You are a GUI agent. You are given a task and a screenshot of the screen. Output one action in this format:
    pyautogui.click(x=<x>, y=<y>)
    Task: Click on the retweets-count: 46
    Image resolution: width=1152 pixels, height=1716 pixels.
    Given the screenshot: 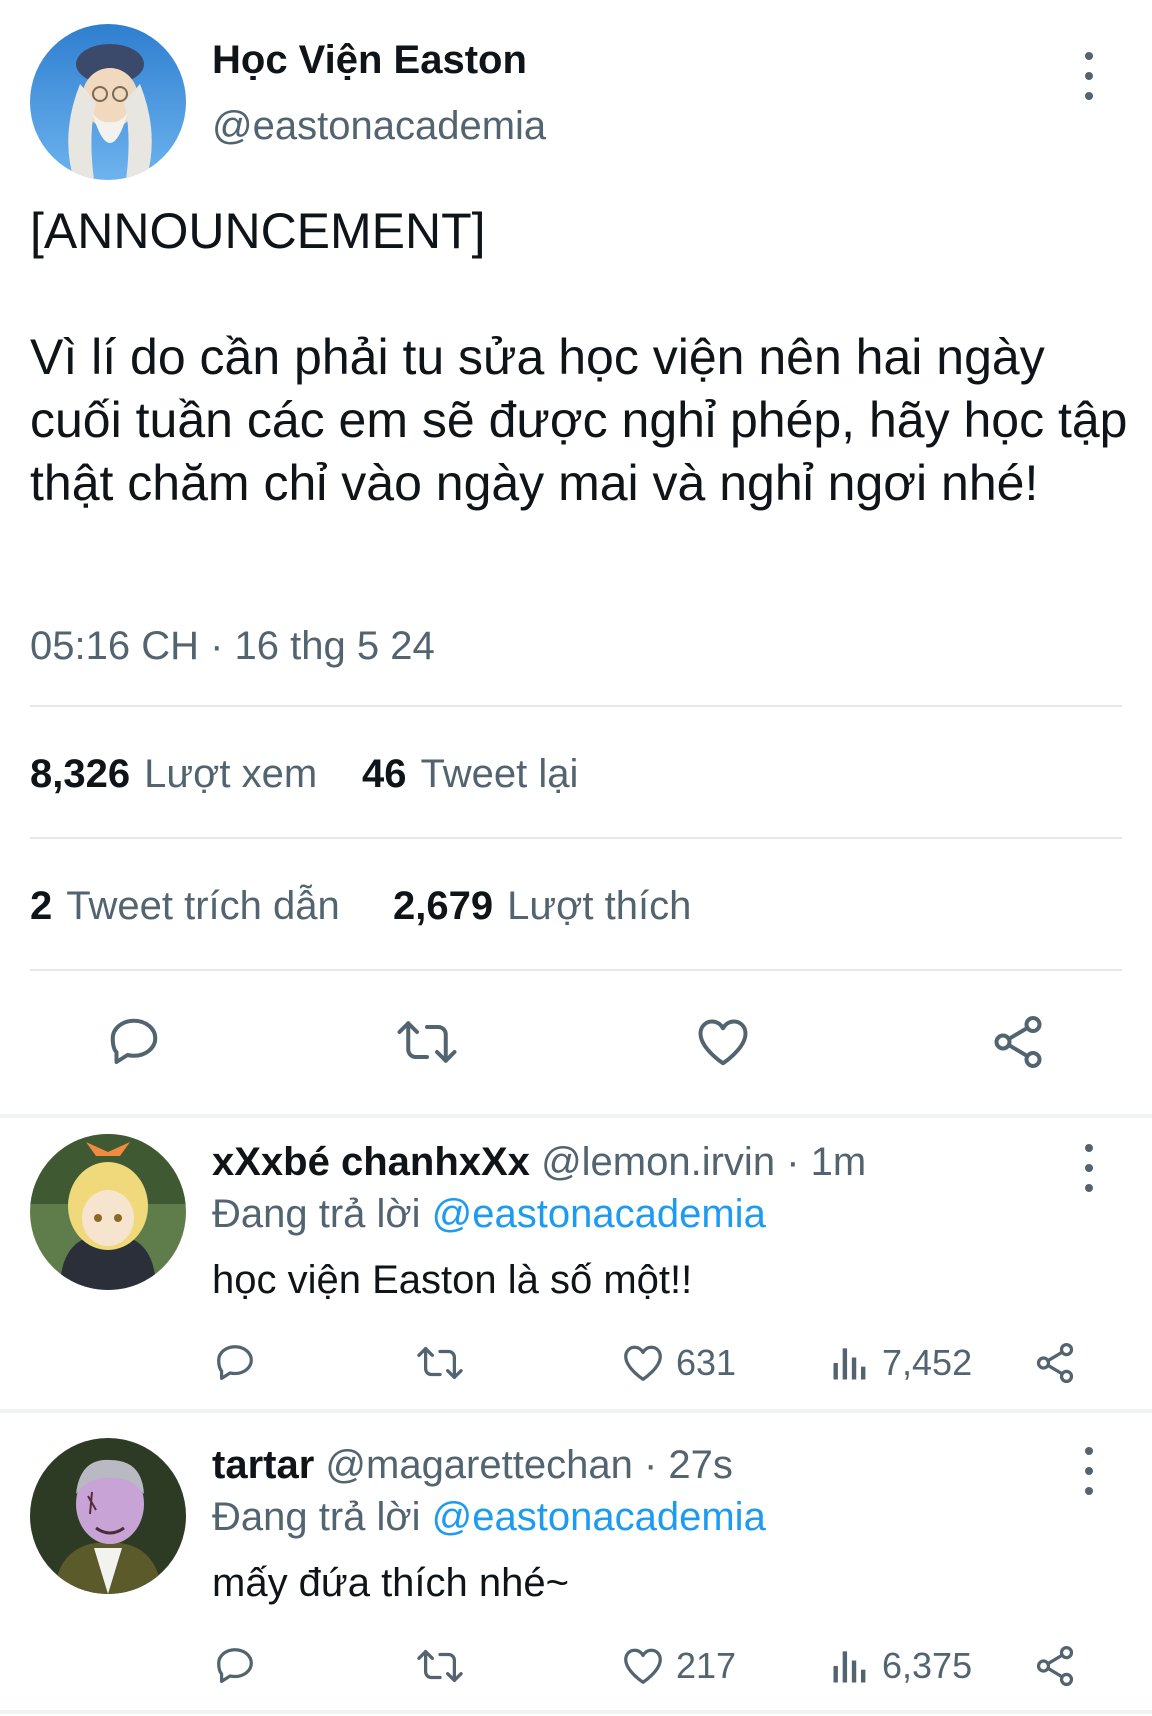 What is the action you would take?
    pyautogui.click(x=384, y=774)
    